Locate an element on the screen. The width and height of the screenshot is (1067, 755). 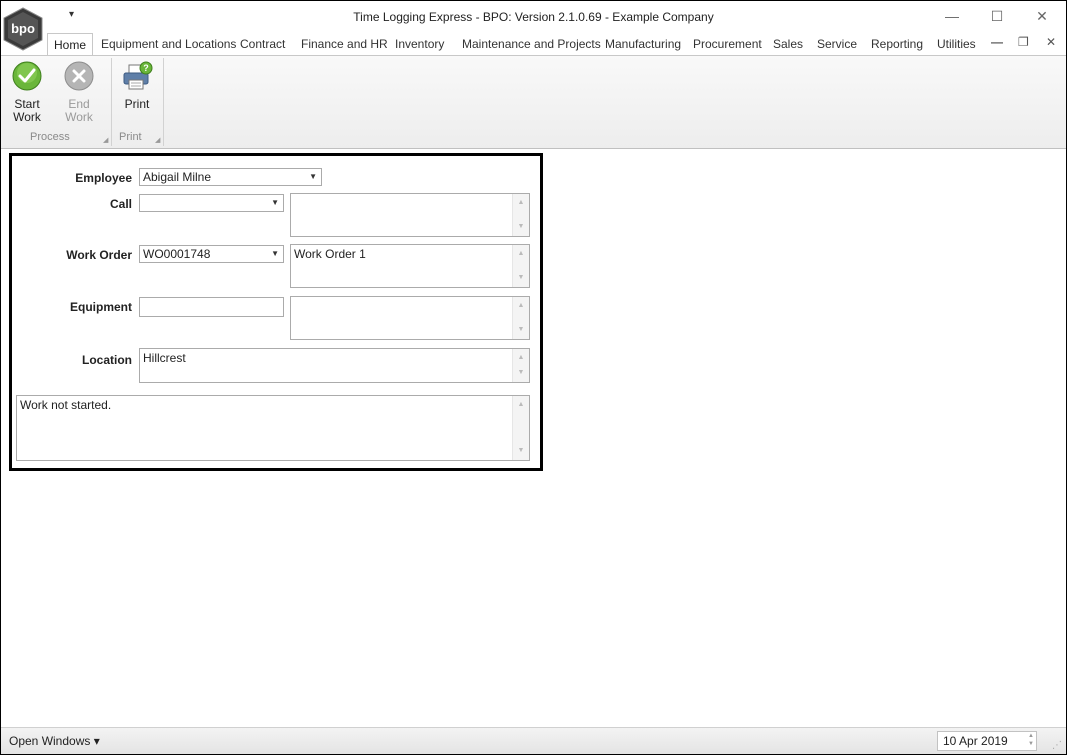
location-field: Hillcrest ▲ ▼ is located at coordinates (334, 365).